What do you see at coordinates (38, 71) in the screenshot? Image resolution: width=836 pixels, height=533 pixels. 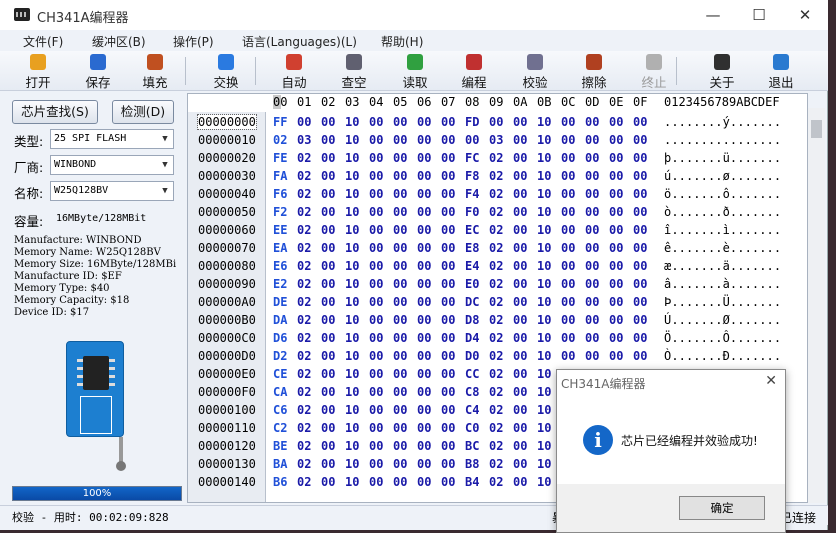 I see `toolbar-button-0: 打开` at bounding box center [38, 71].